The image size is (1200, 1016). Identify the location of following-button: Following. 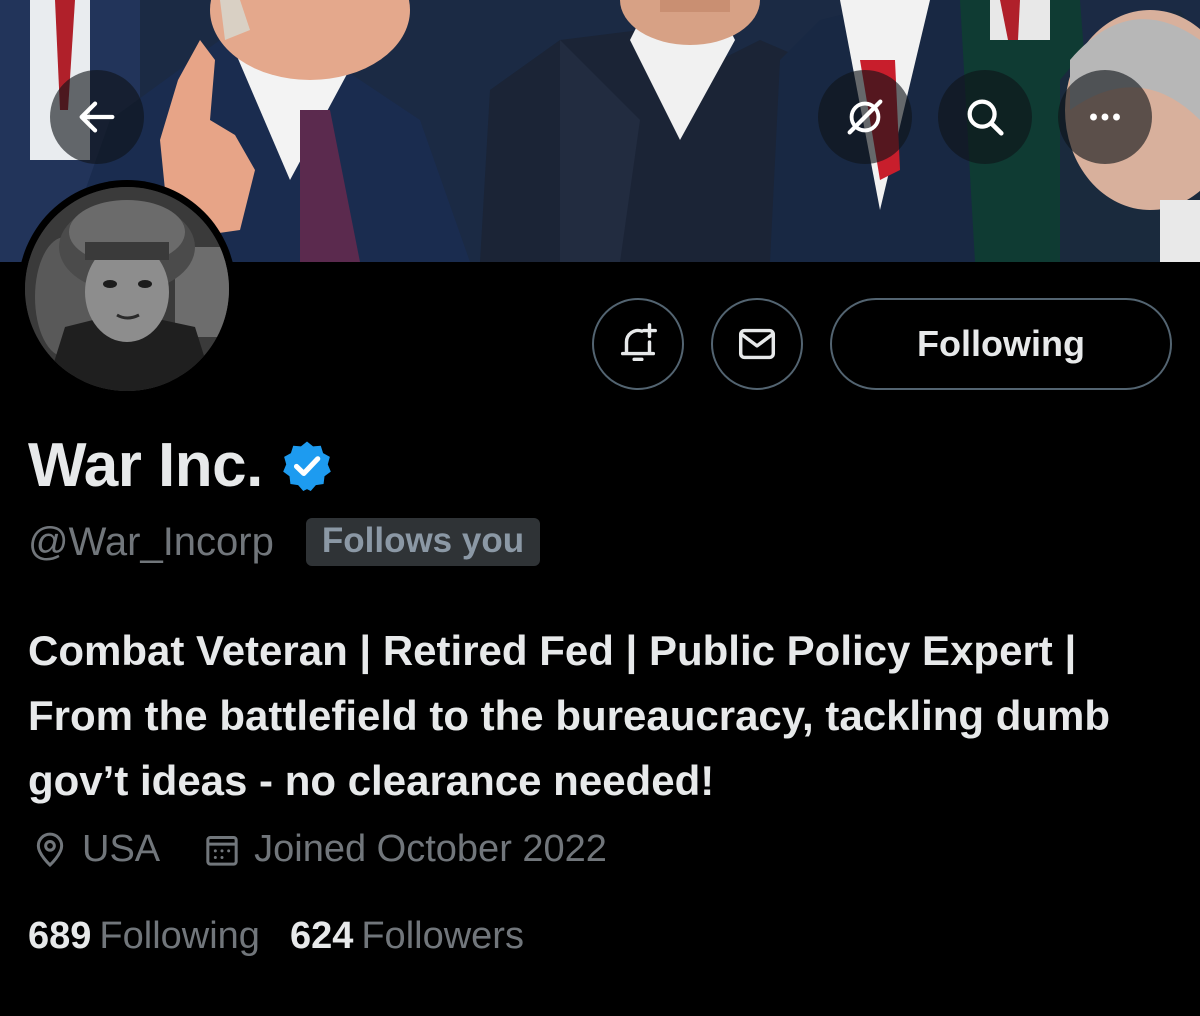
(1001, 344).